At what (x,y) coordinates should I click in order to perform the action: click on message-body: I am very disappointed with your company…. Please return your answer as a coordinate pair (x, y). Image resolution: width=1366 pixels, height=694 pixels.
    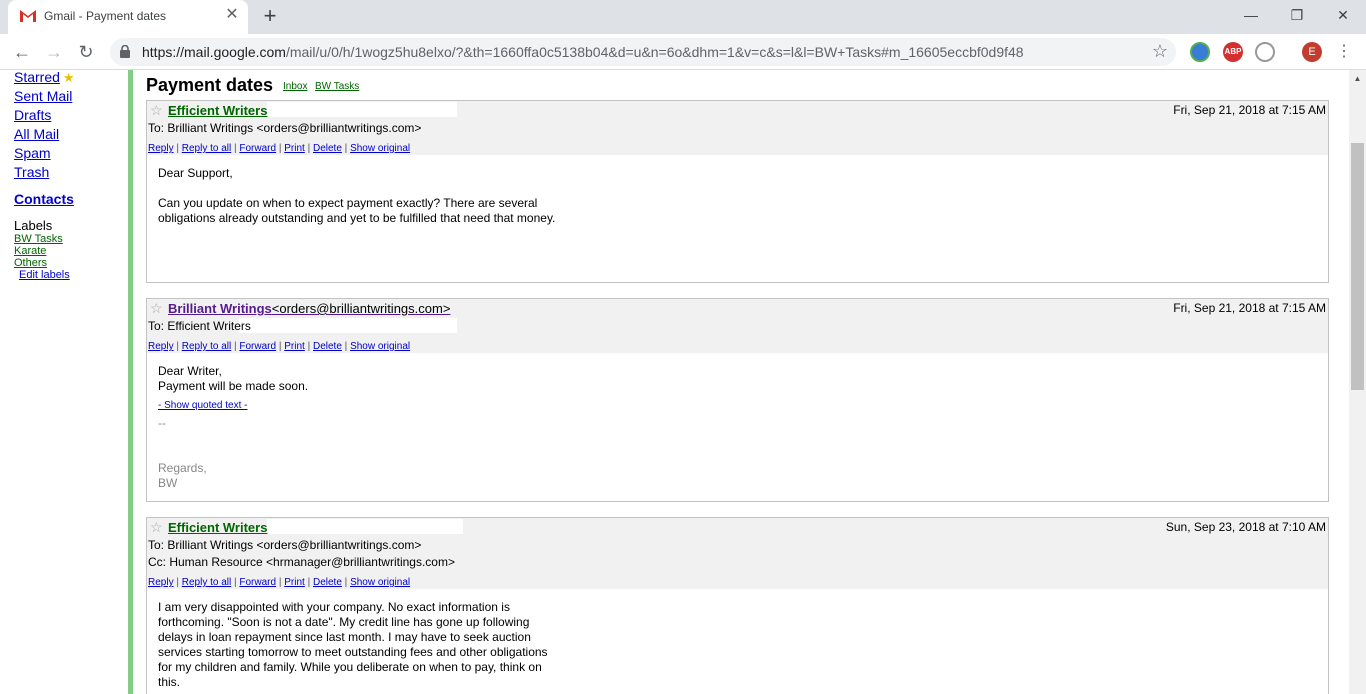
    Looking at the image, I should click on (353, 644).